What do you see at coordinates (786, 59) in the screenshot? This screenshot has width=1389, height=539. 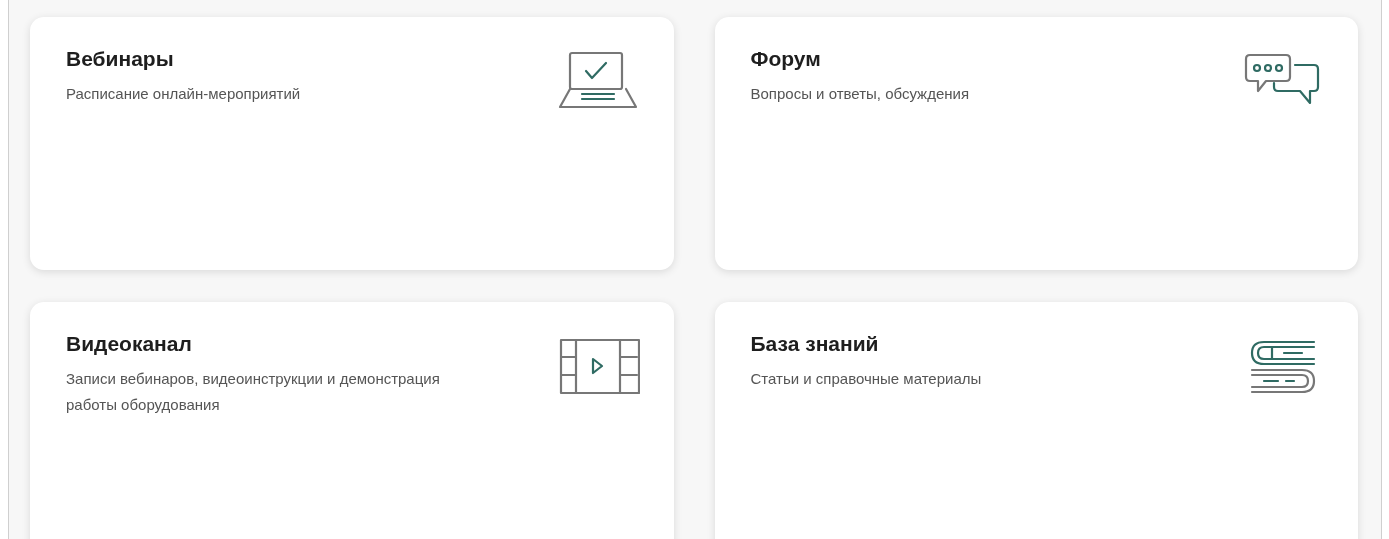 I see `card-title: Форум` at bounding box center [786, 59].